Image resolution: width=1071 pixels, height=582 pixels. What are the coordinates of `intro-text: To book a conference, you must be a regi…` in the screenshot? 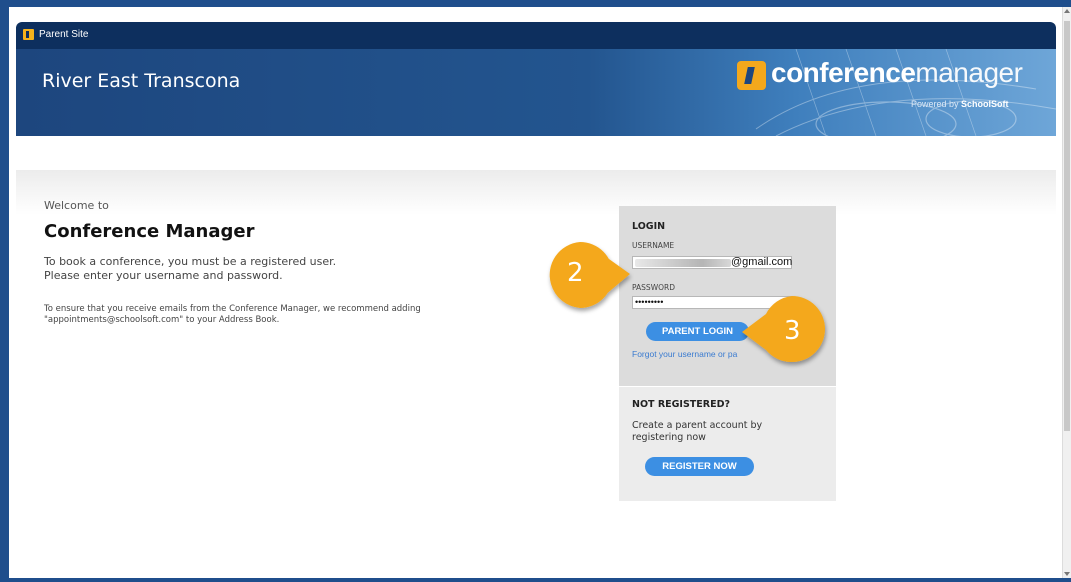 It's located at (254, 269).